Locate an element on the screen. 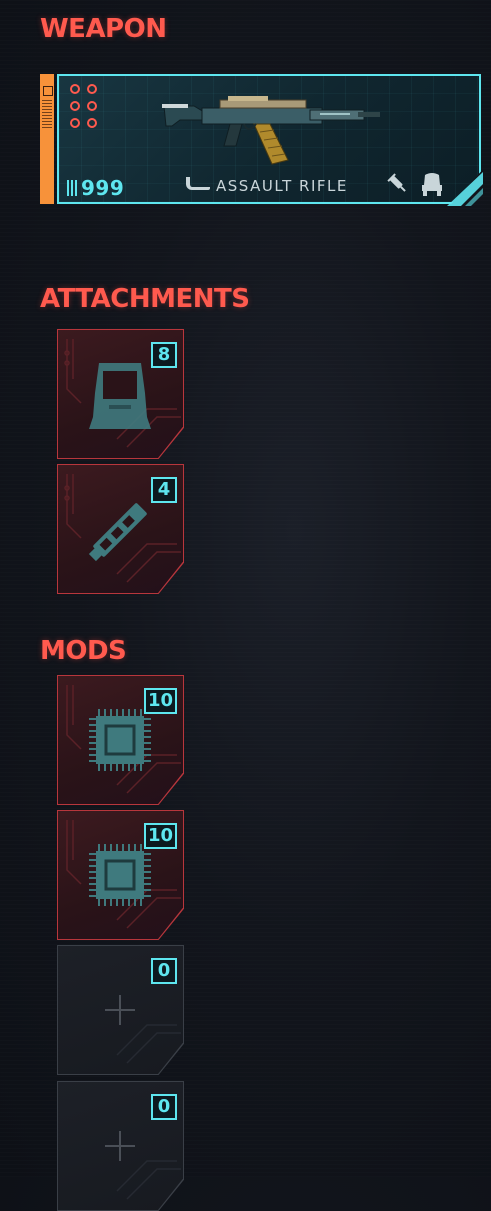  mods-section-title: MODS is located at coordinates (83, 651).